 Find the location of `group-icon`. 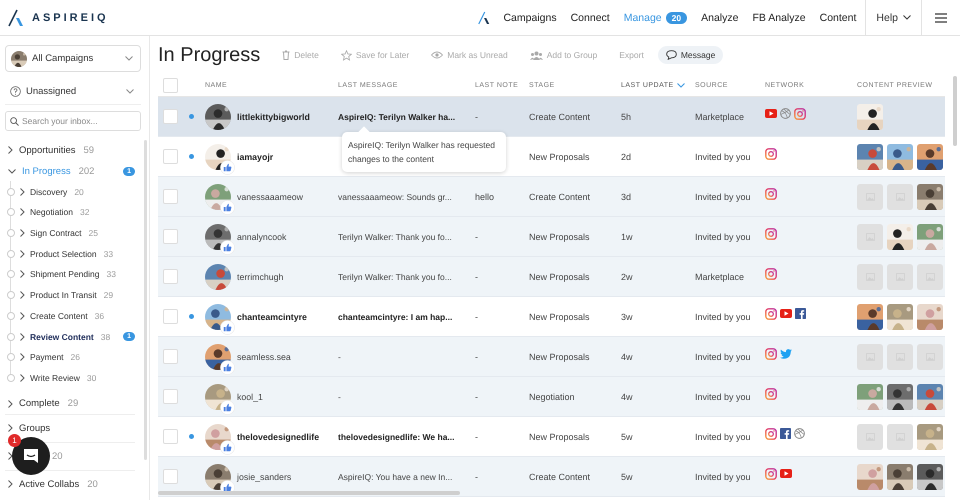

group-icon is located at coordinates (536, 55).